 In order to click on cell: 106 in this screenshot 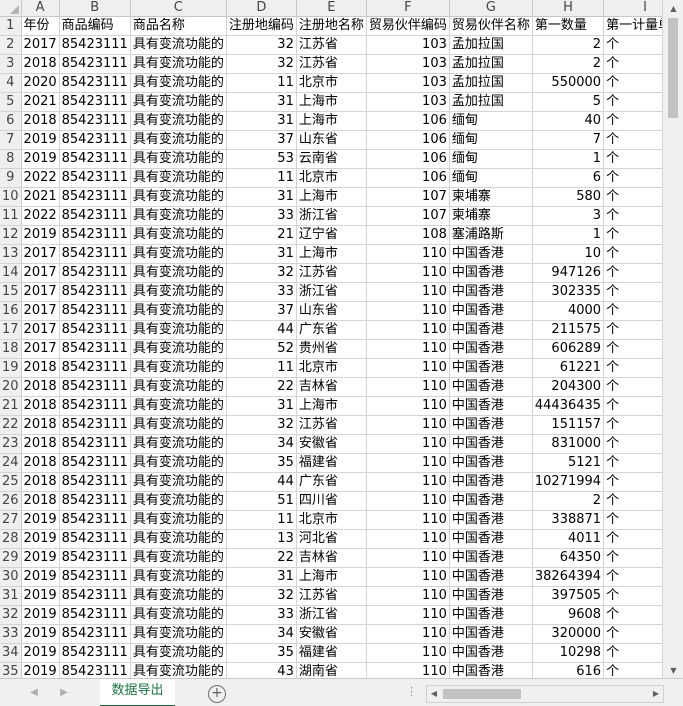, I will do `click(408, 178)`.